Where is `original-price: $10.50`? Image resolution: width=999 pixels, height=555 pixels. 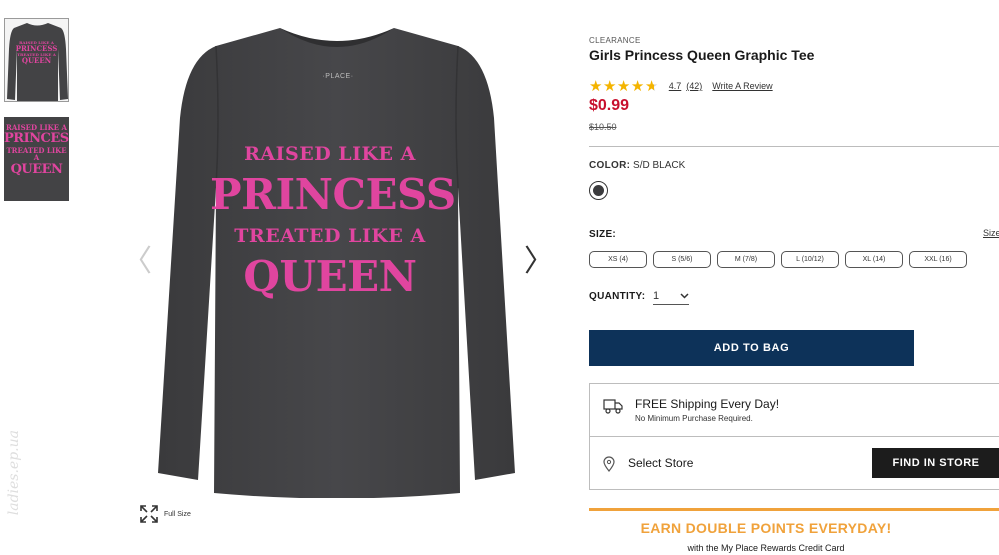
original-price: $10.50 is located at coordinates (603, 127).